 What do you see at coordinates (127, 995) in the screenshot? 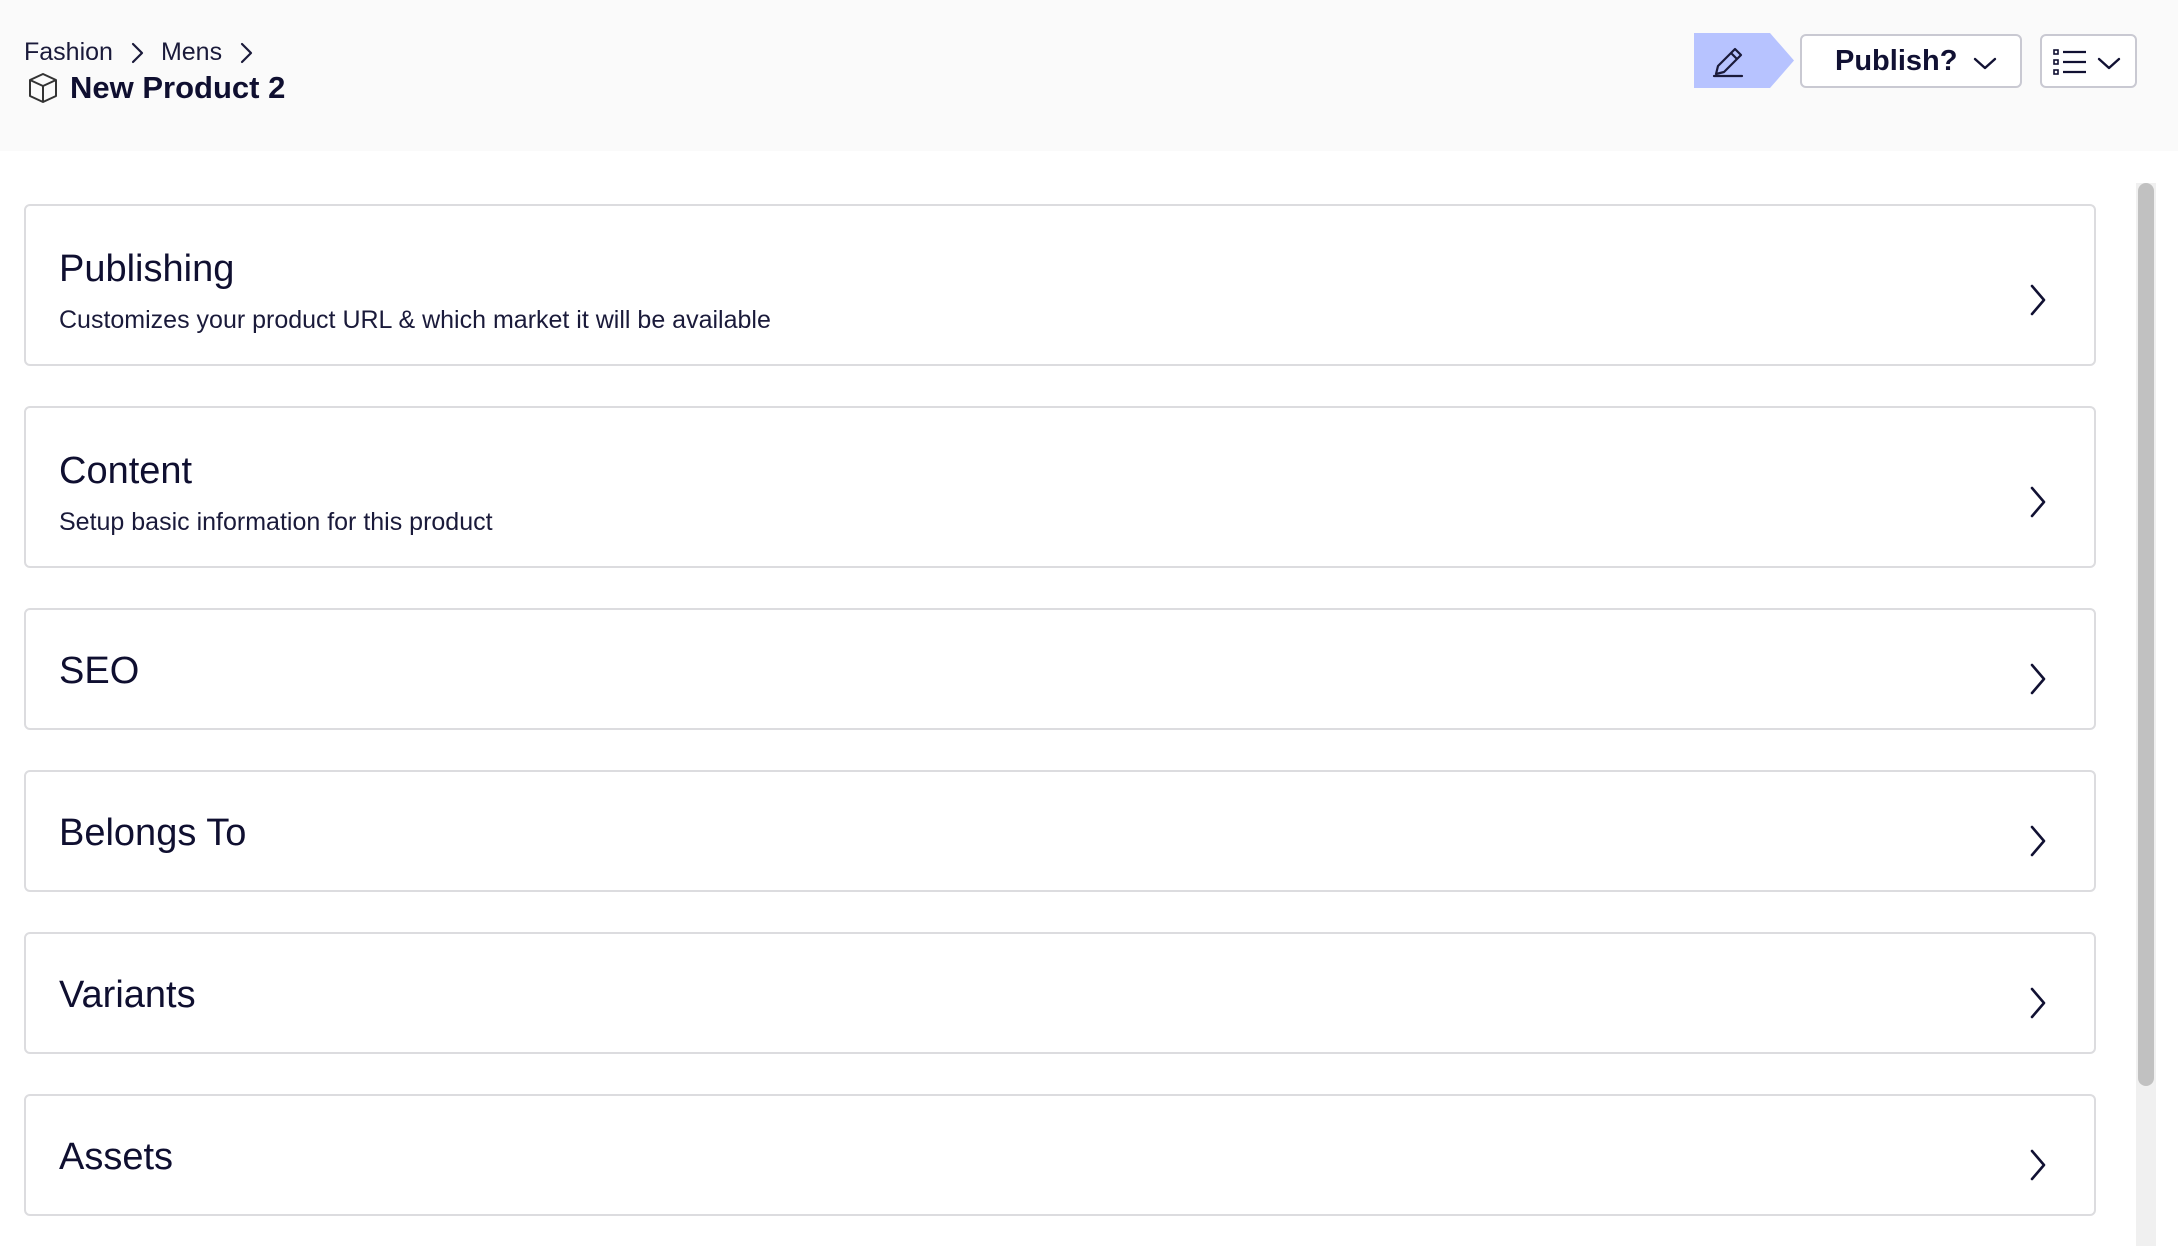
I see `section-title: Variants` at bounding box center [127, 995].